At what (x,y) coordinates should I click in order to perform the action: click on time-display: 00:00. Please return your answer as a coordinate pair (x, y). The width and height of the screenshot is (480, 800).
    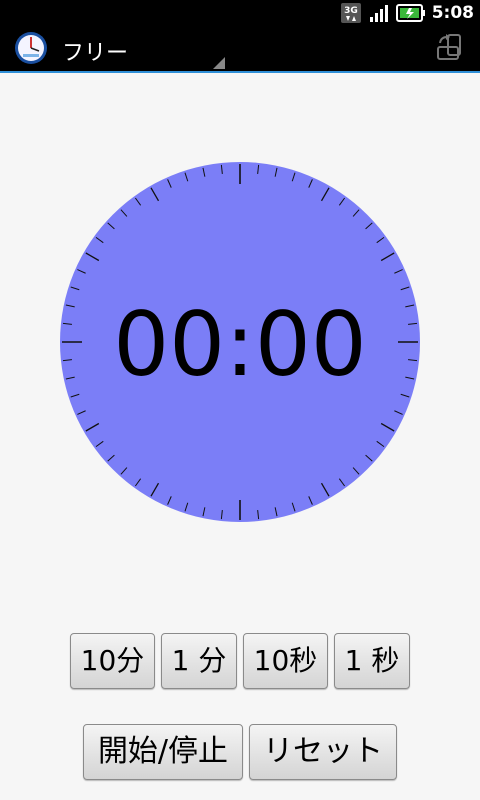
    Looking at the image, I should click on (240, 344).